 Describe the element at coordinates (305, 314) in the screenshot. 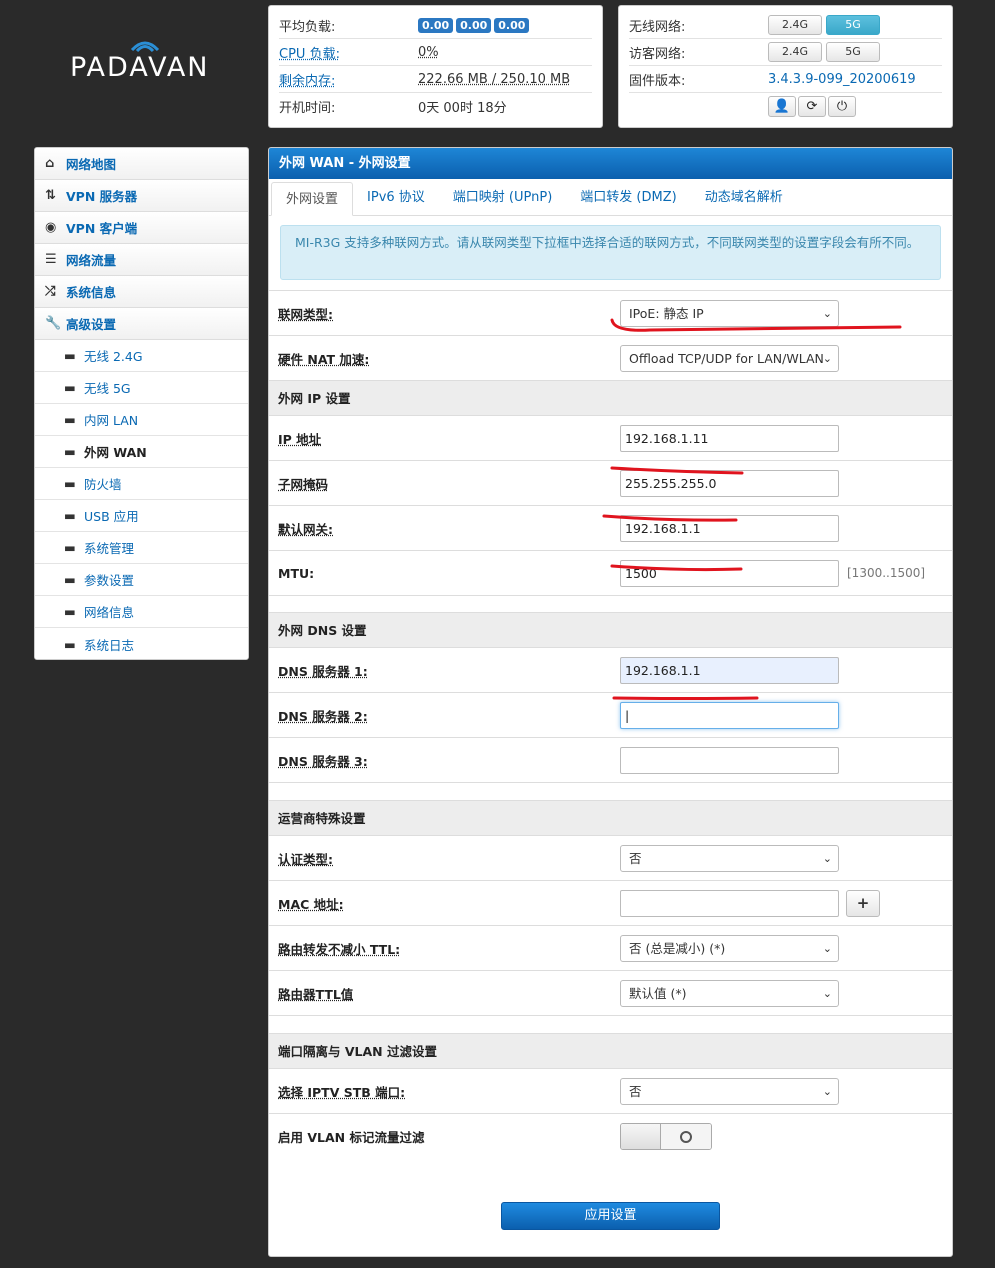

I see `wan-type-label: 联网类型:` at that location.